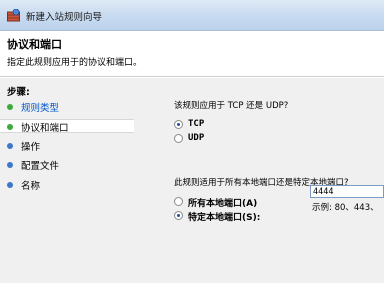 Image resolution: width=384 pixels, height=283 pixels. I want to click on local-ports-input, so click(347, 191).